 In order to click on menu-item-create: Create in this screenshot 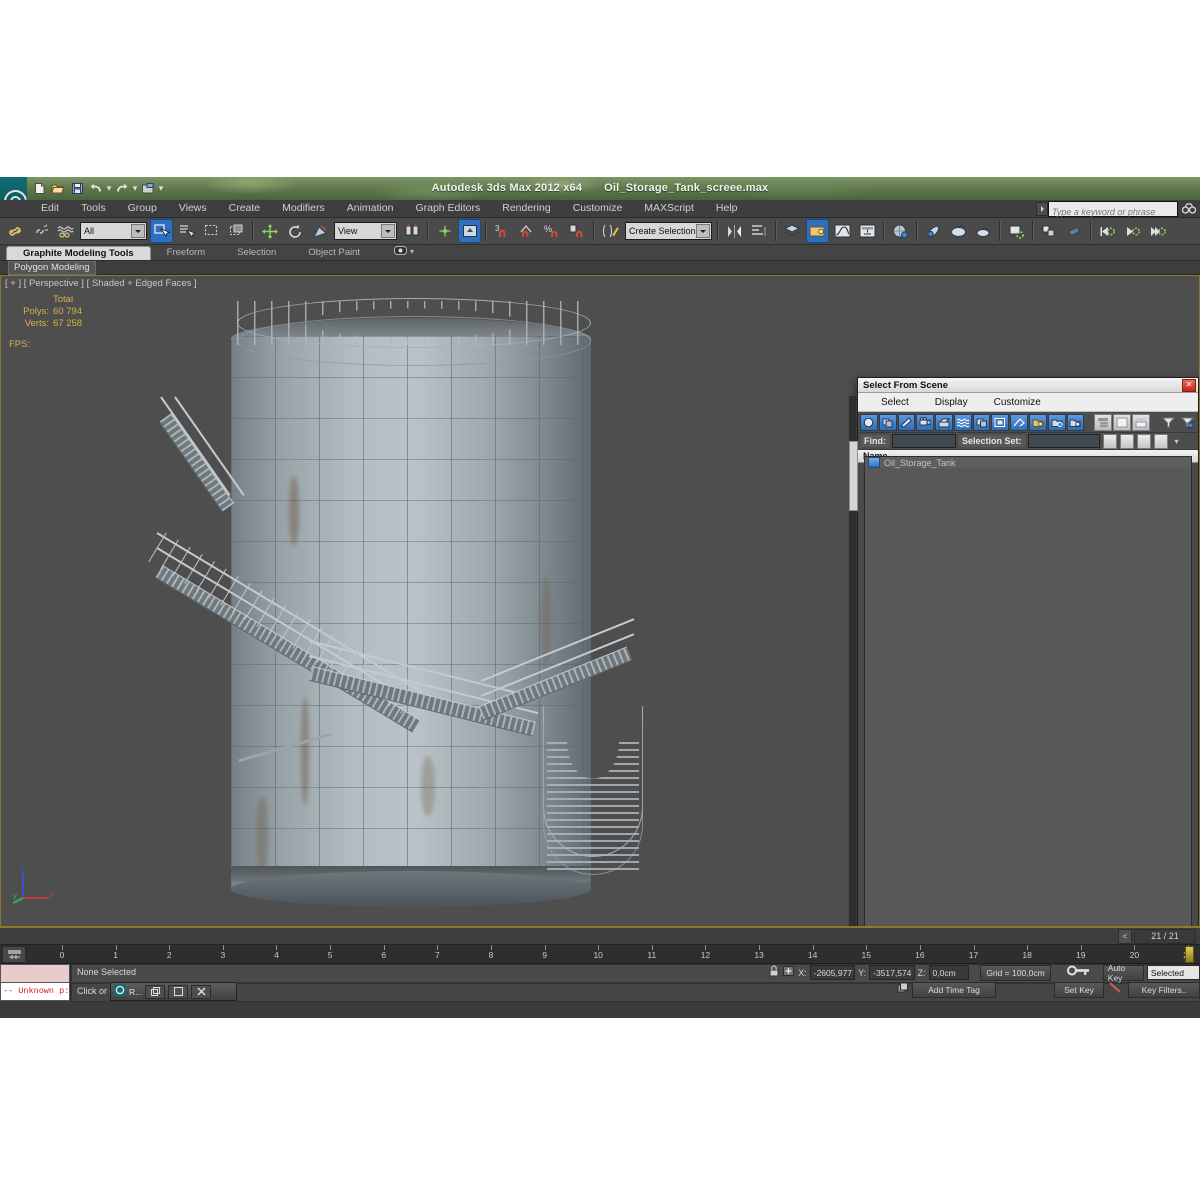, I will do `click(245, 208)`.